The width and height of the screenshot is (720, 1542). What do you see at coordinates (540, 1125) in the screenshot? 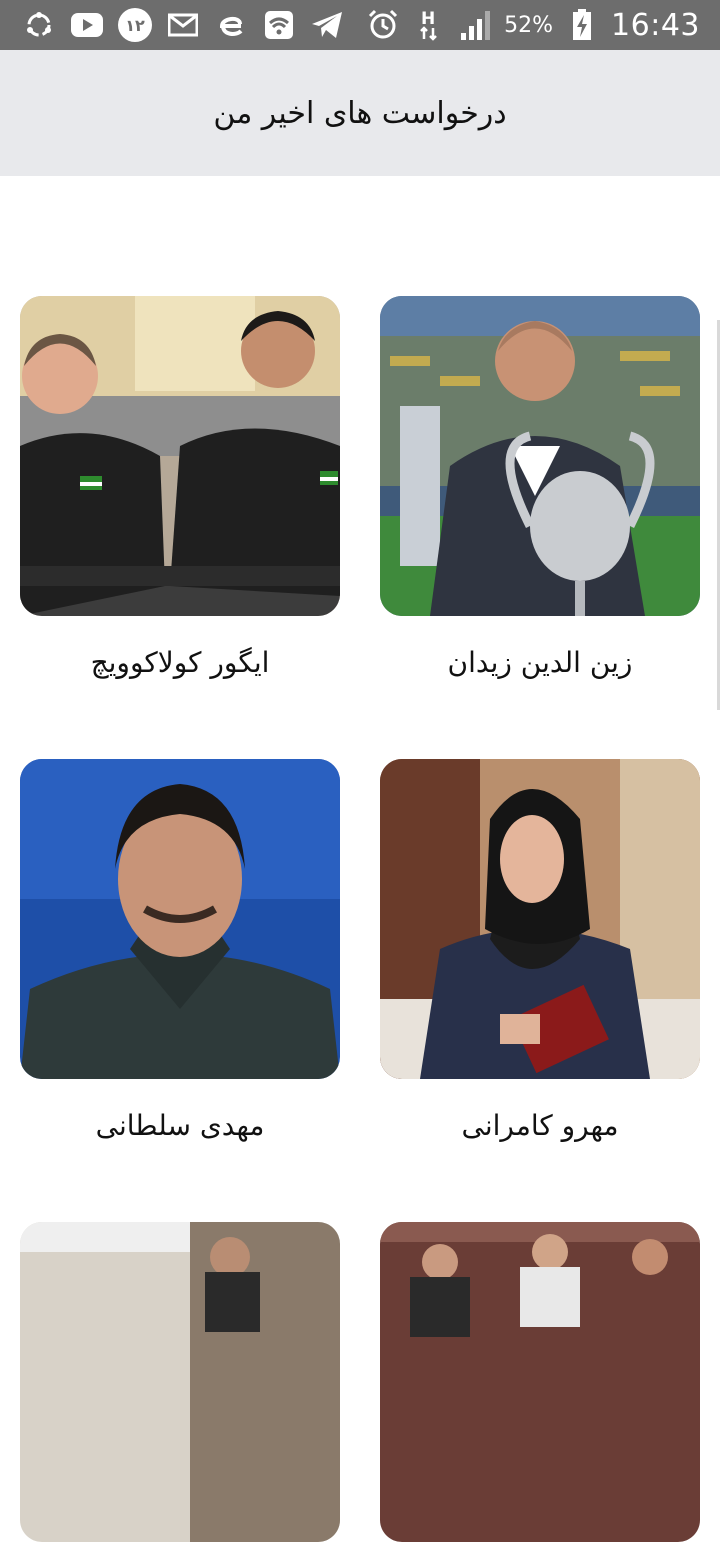
I see `person-name: مهرو کامرانی` at bounding box center [540, 1125].